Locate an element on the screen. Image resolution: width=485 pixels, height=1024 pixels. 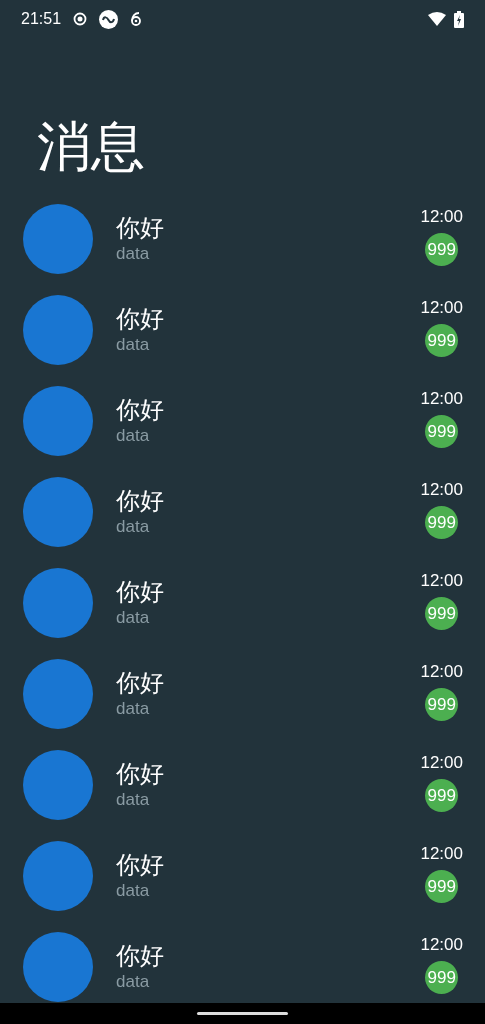
status-time: 21:51 is located at coordinates (41, 19).